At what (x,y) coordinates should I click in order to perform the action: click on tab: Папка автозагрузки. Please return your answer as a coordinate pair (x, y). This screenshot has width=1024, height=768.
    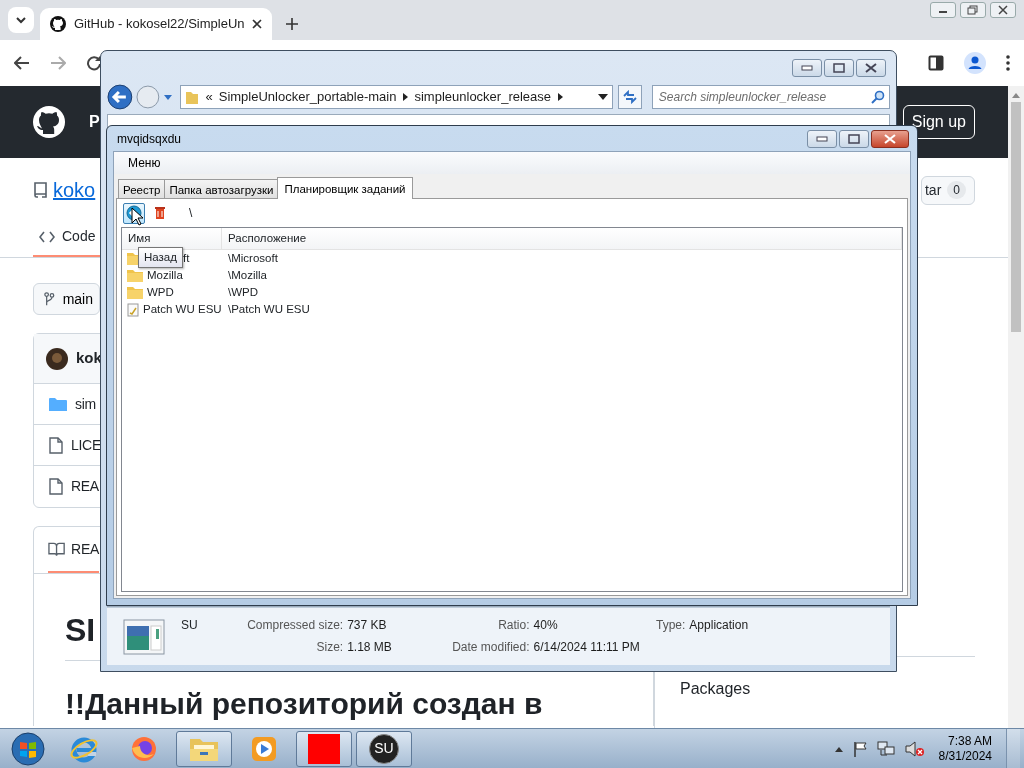
    Looking at the image, I should click on (221, 188).